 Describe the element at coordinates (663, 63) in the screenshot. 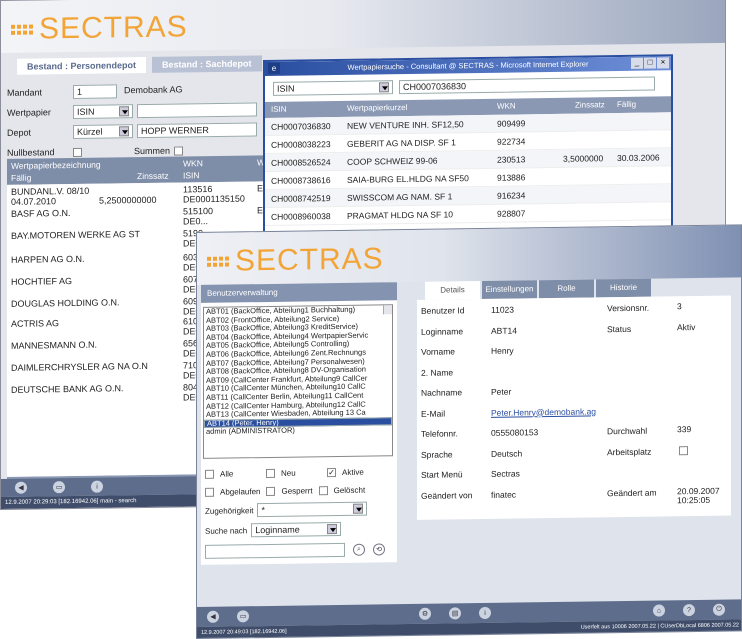

I see `close-button: ×` at that location.